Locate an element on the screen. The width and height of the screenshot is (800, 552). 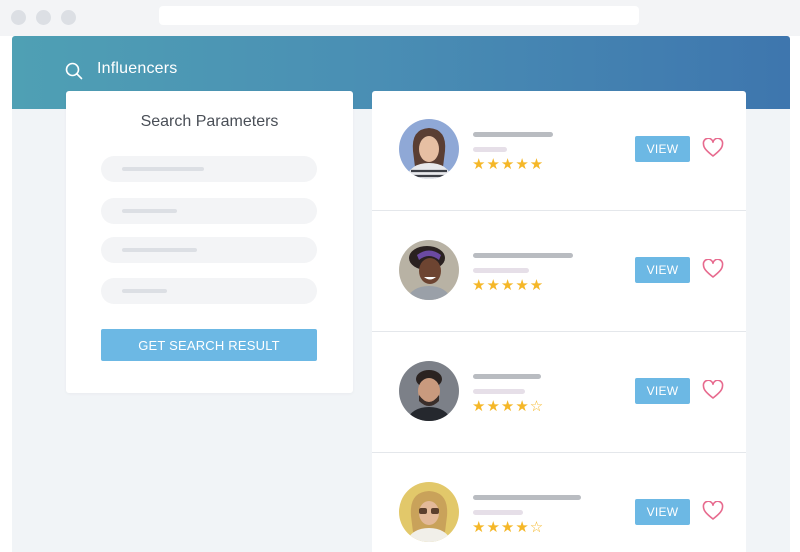
address-bar is located at coordinates (399, 15).